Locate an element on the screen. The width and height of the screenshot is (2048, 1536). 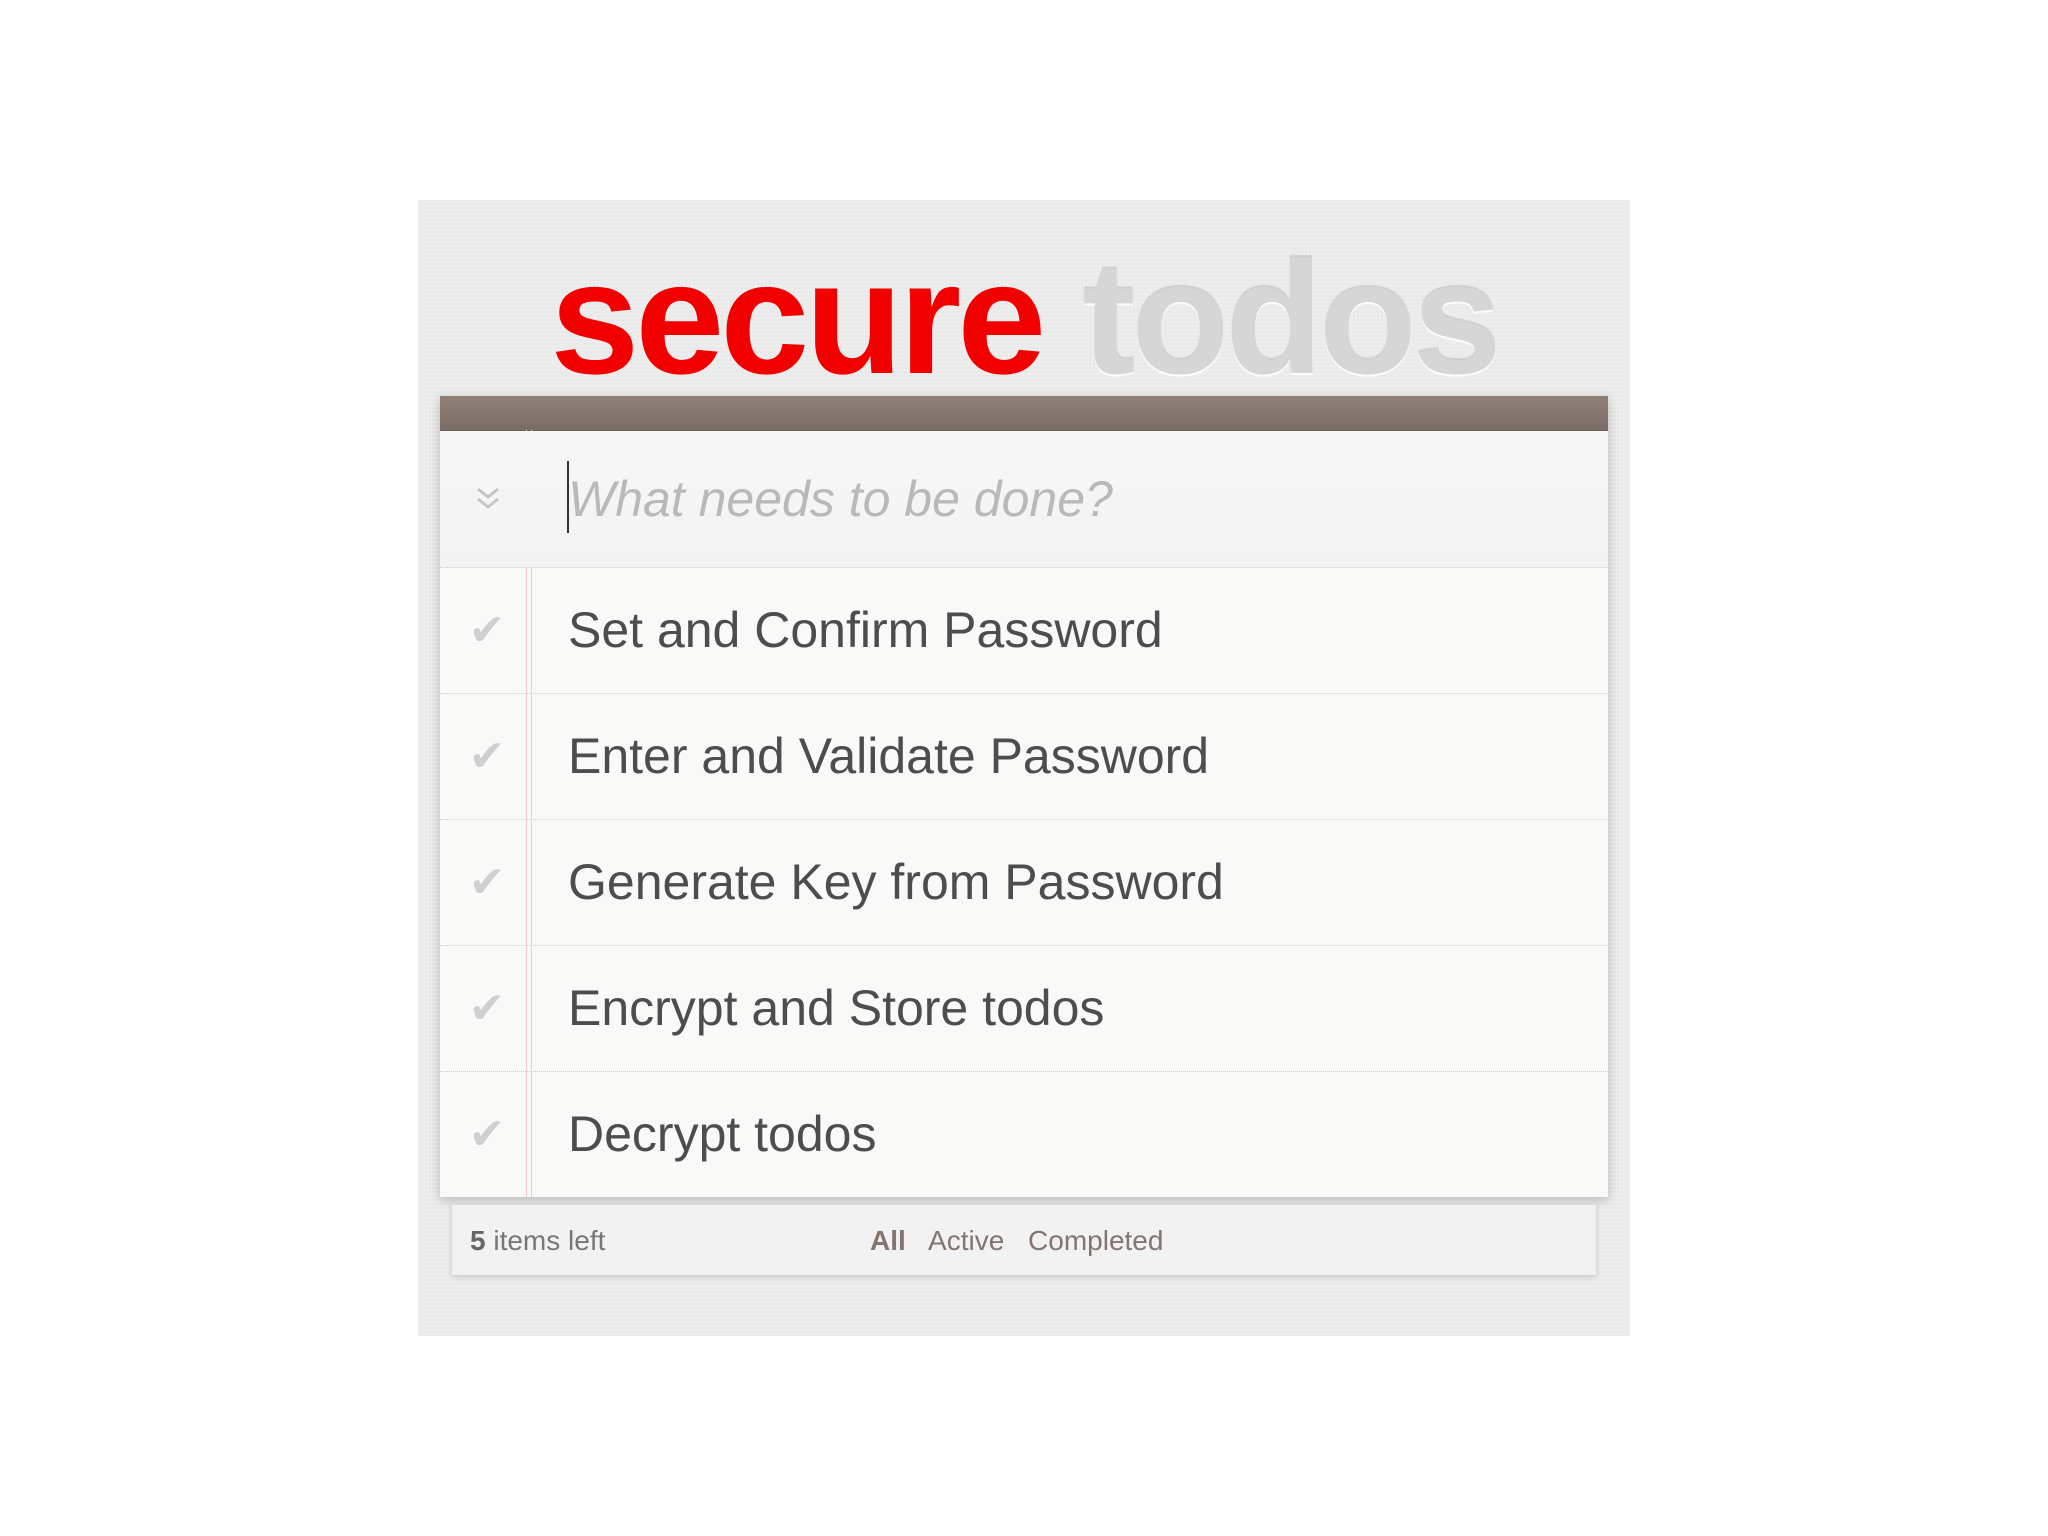
list-item: ✔ Encrypt and Store todos is located at coordinates (1024, 1009).